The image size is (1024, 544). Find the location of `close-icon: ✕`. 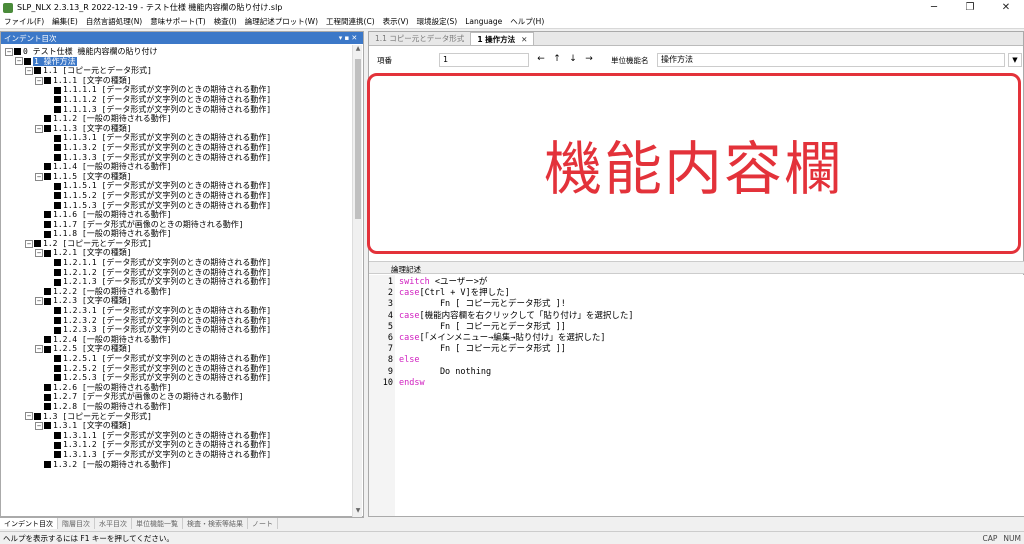

close-icon: ✕ is located at coordinates (1006, 7).